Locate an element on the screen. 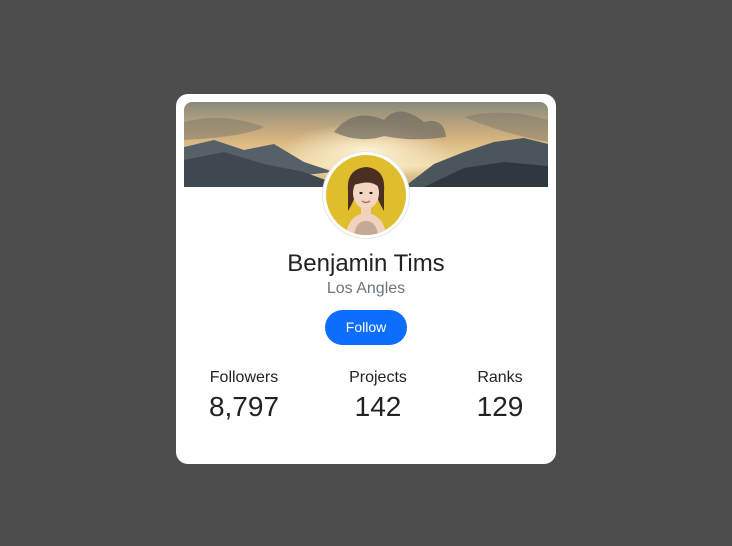 This screenshot has width=732, height=546. stats-row: Followers 8,797 Projects 142 Ranks 129 is located at coordinates (366, 398).